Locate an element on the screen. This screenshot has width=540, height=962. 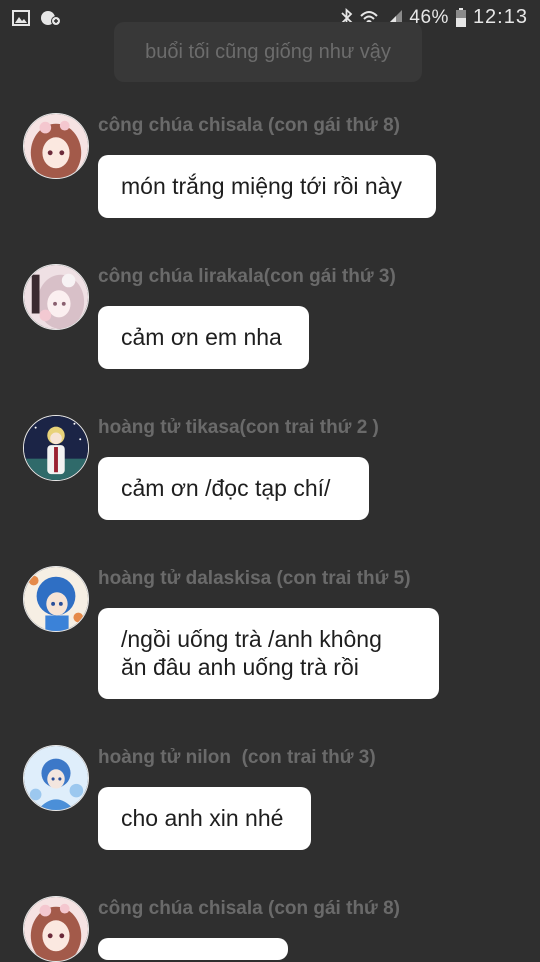
blue-water-prince-avatar is located at coordinates (56, 778).